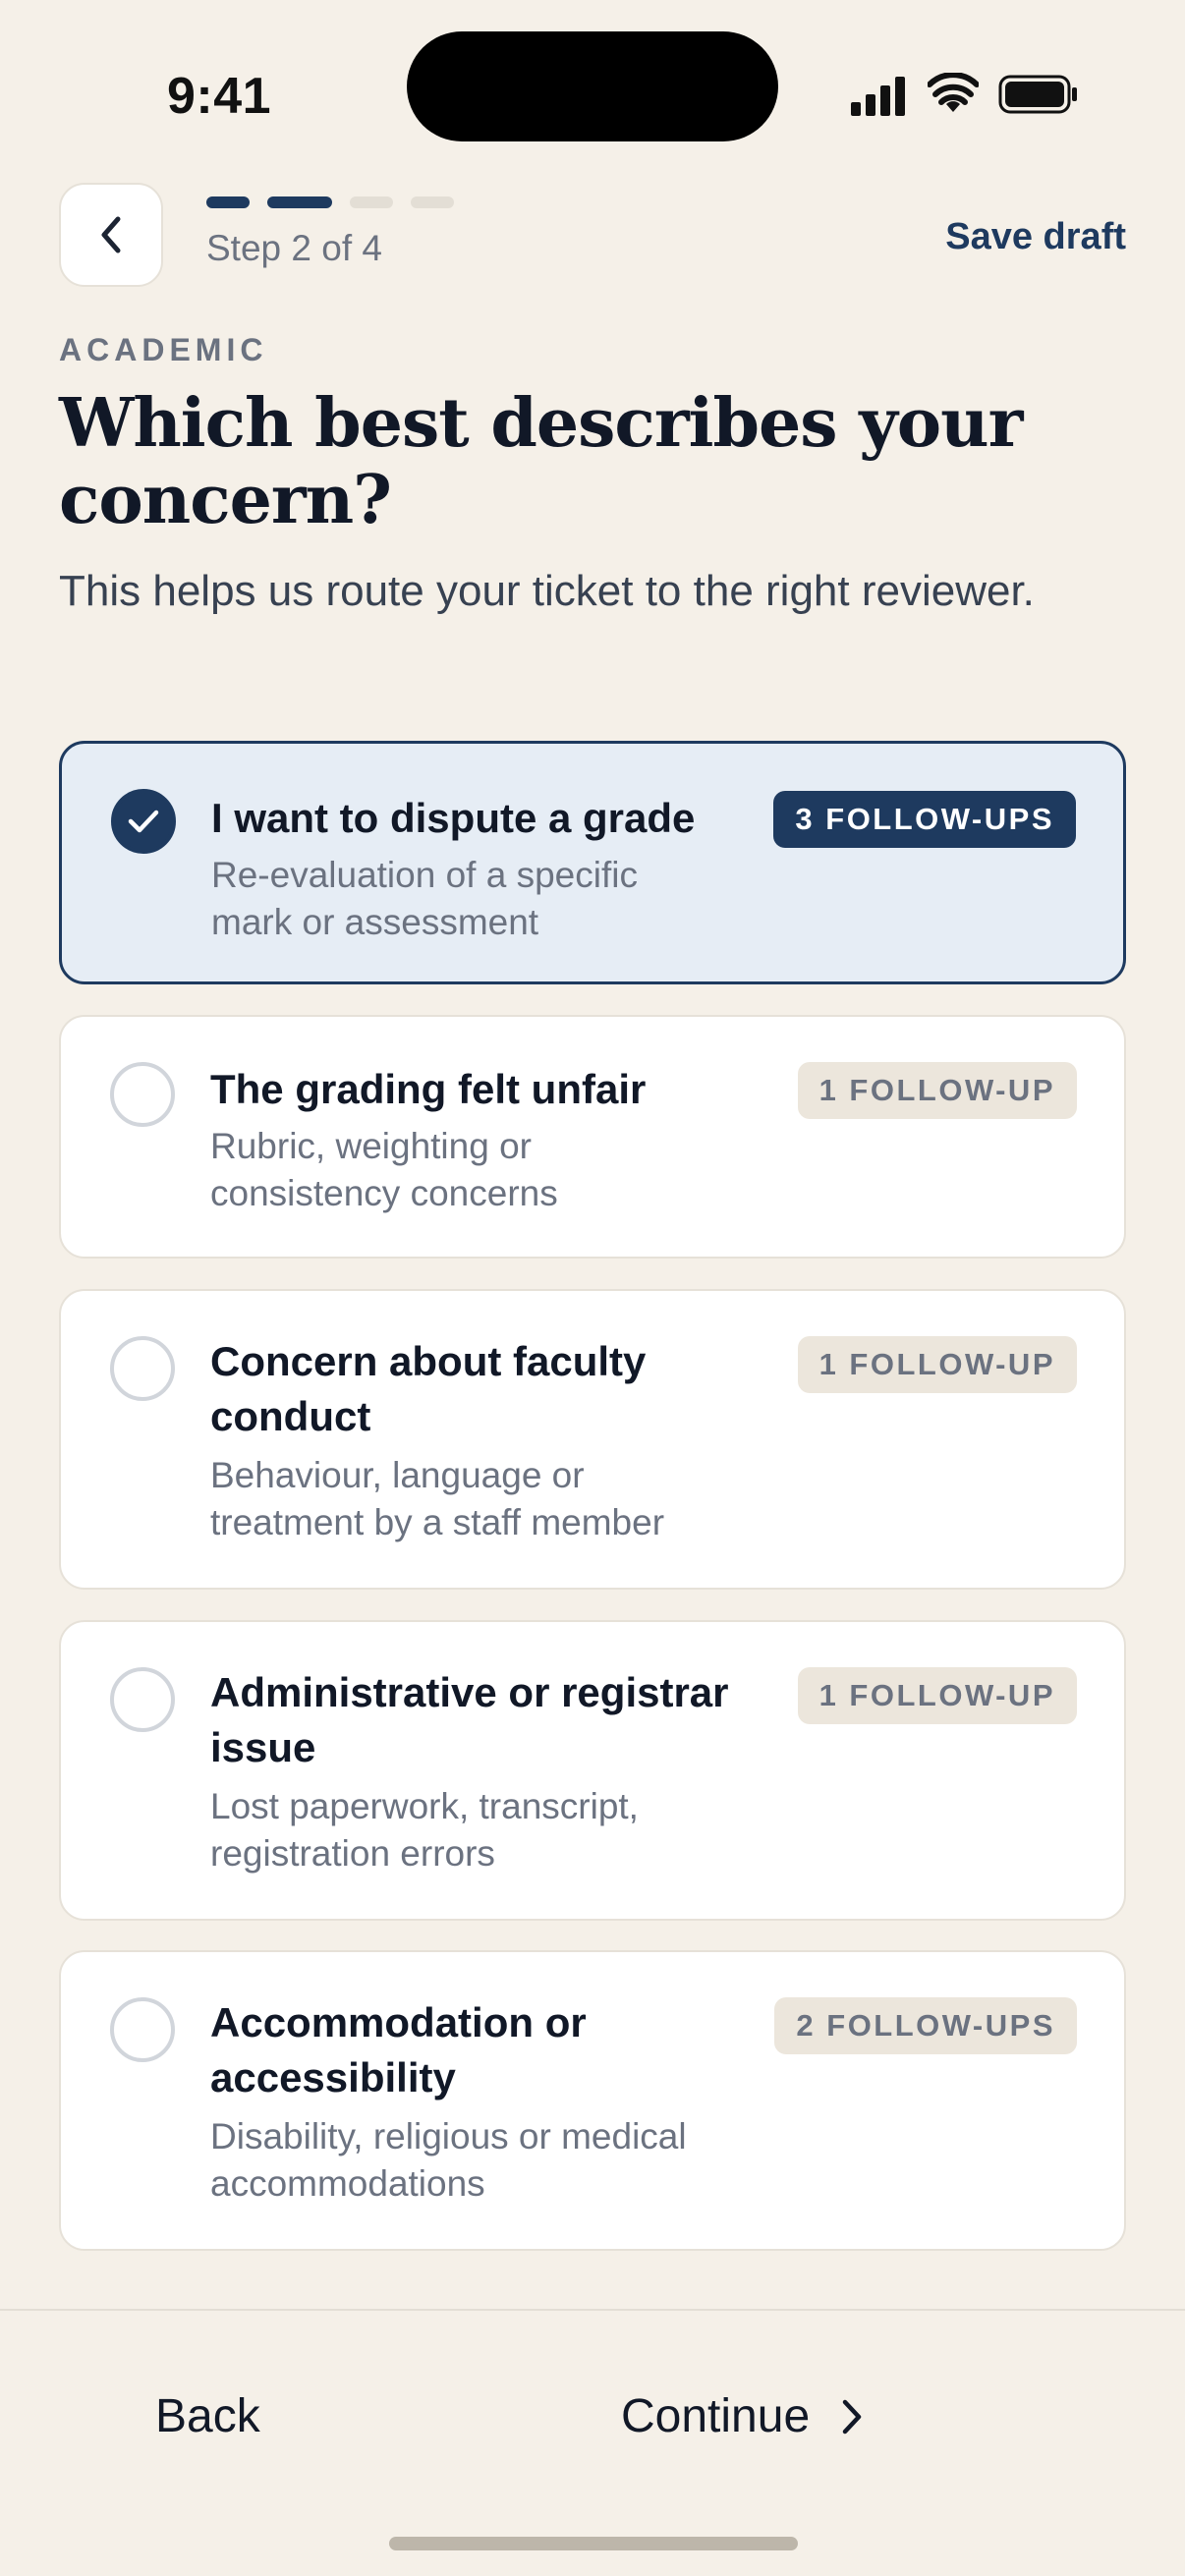 This screenshot has height=2576, width=1185. What do you see at coordinates (852, 2416) in the screenshot?
I see `chevron-right-icon` at bounding box center [852, 2416].